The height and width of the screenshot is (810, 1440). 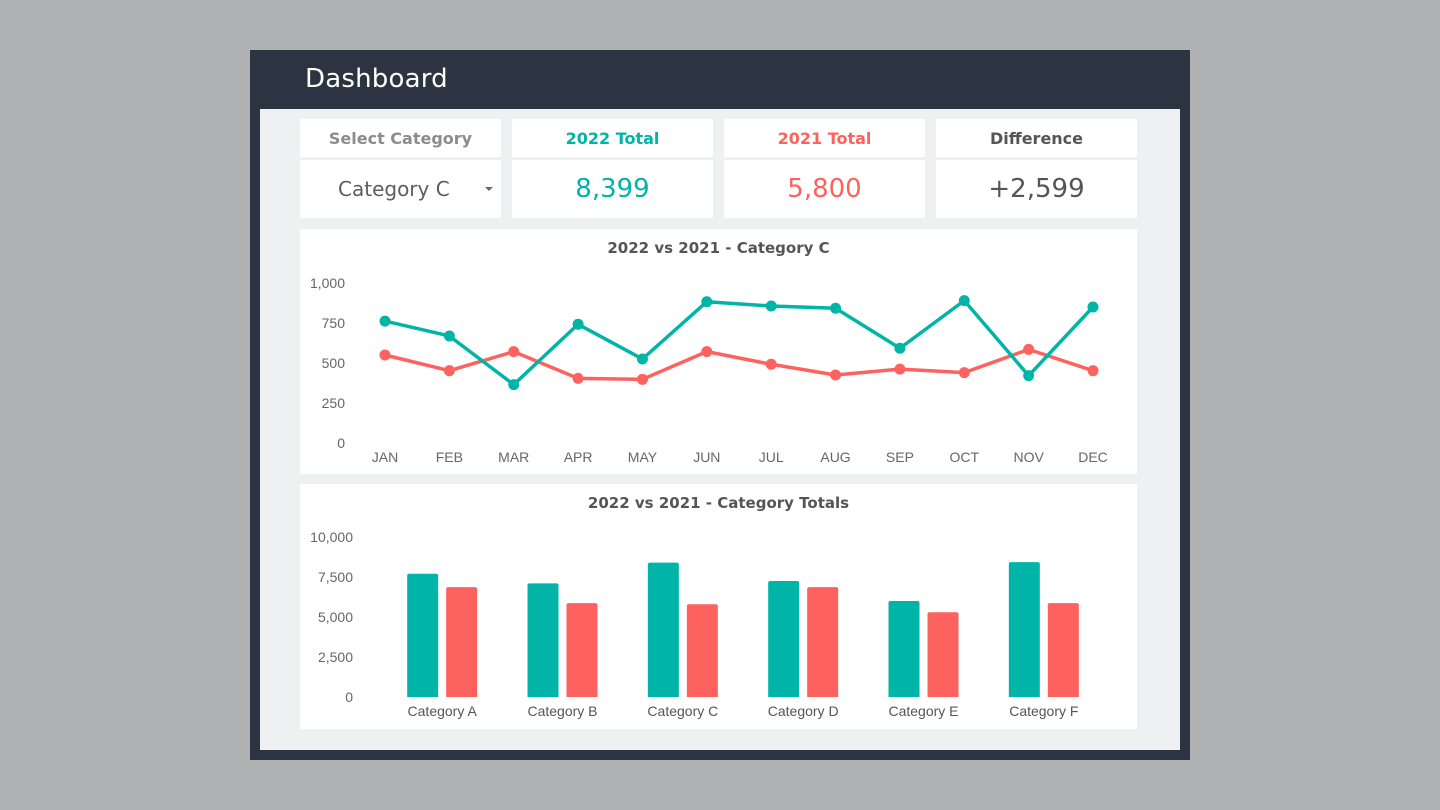 I want to click on x-tick-label: MAR, so click(x=513, y=457).